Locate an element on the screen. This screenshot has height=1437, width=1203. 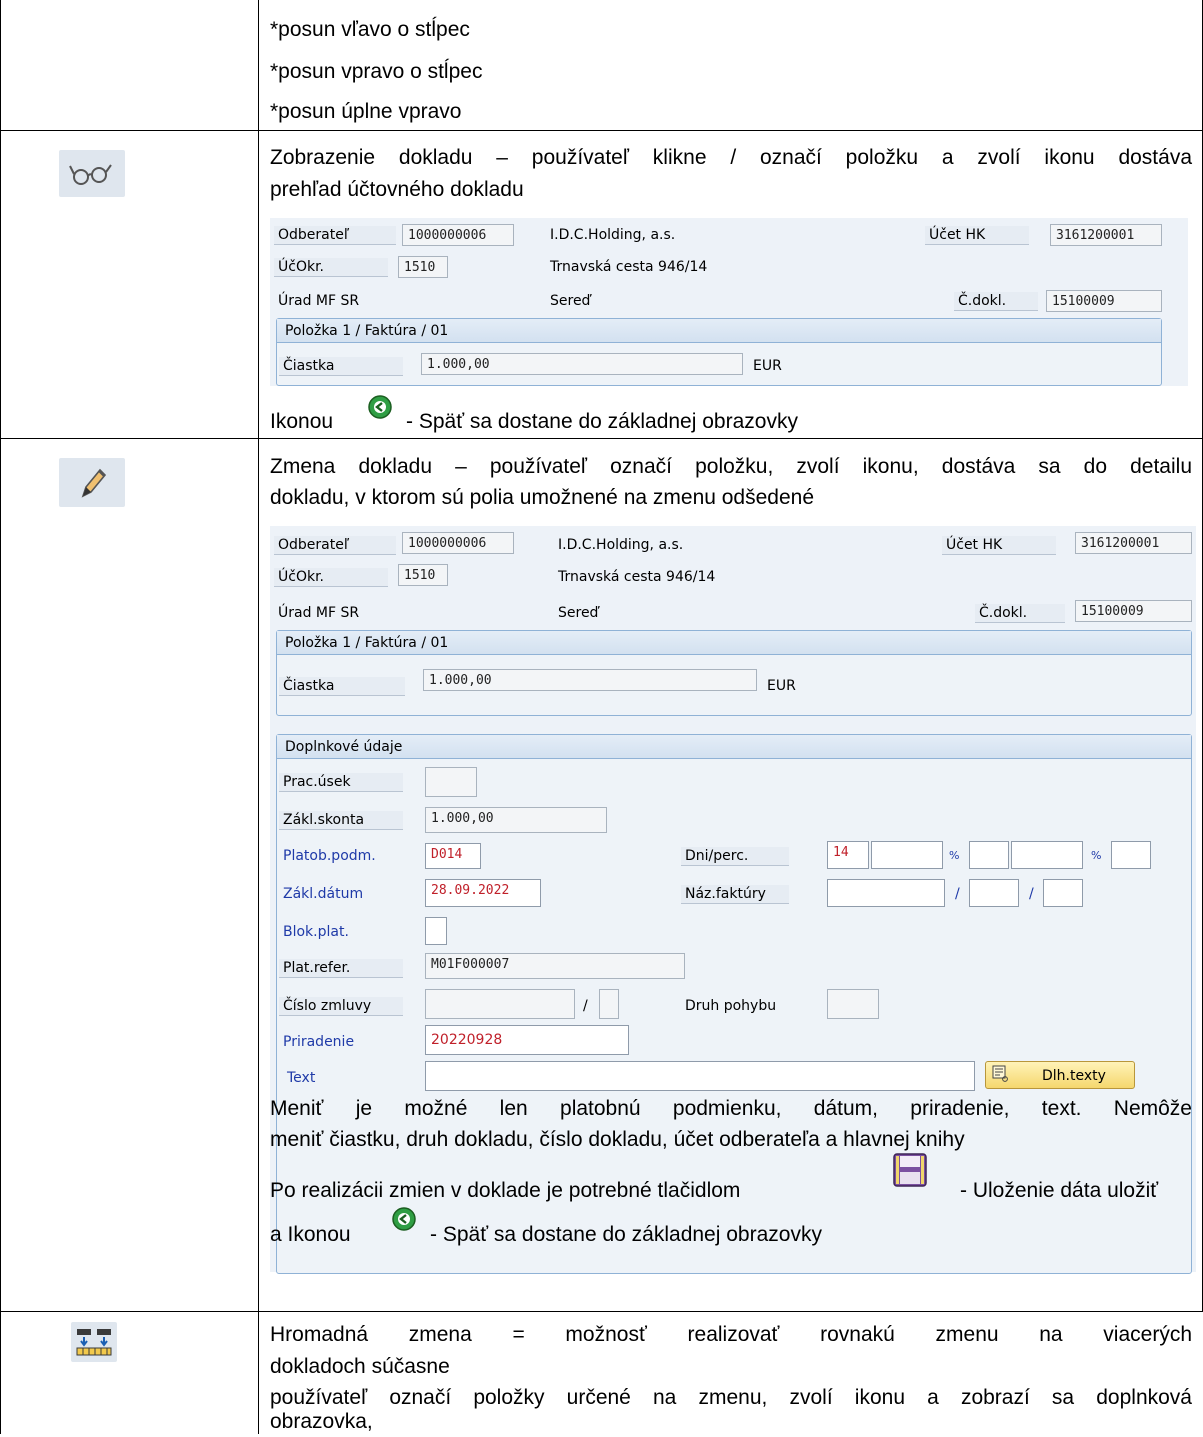
row2-back-prefix: Ikonou is located at coordinates (302, 421).